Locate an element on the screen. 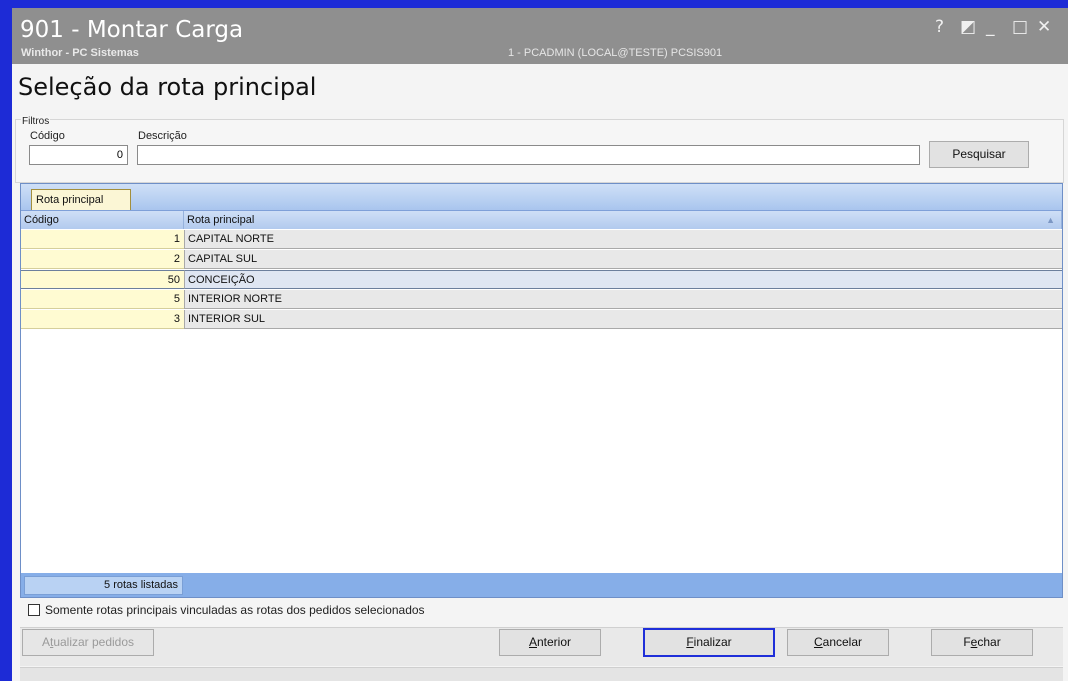 The image size is (1068, 681). grid-footer: 5 rotas listadas is located at coordinates (541, 585).